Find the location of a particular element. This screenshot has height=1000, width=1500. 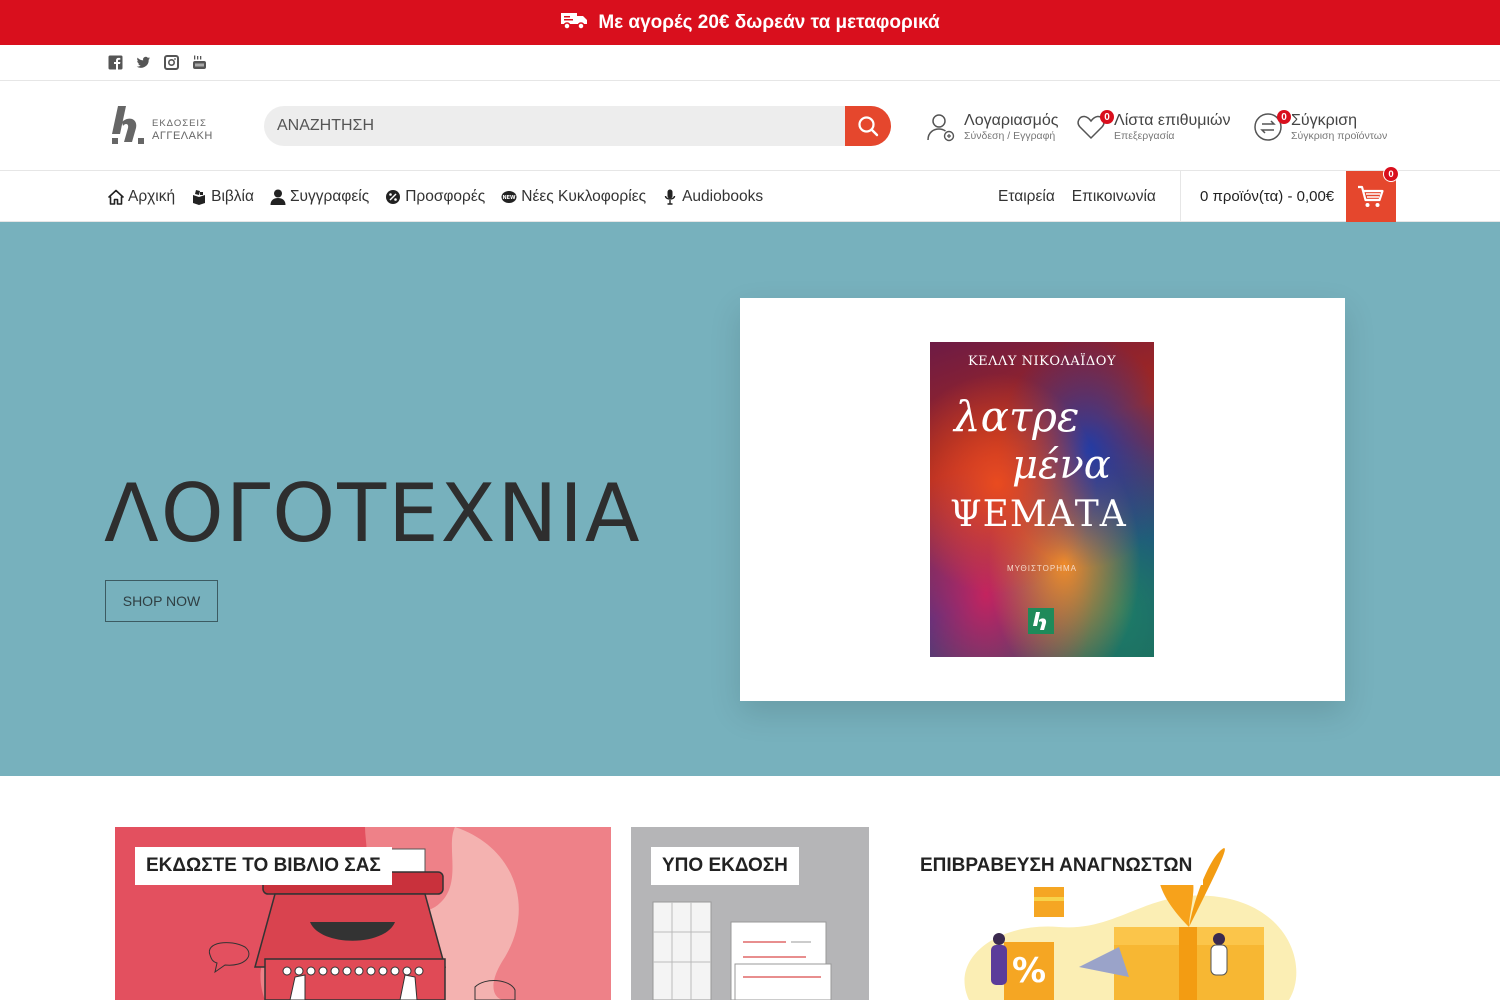

compare-count-badge: 0 is located at coordinates (1284, 117).